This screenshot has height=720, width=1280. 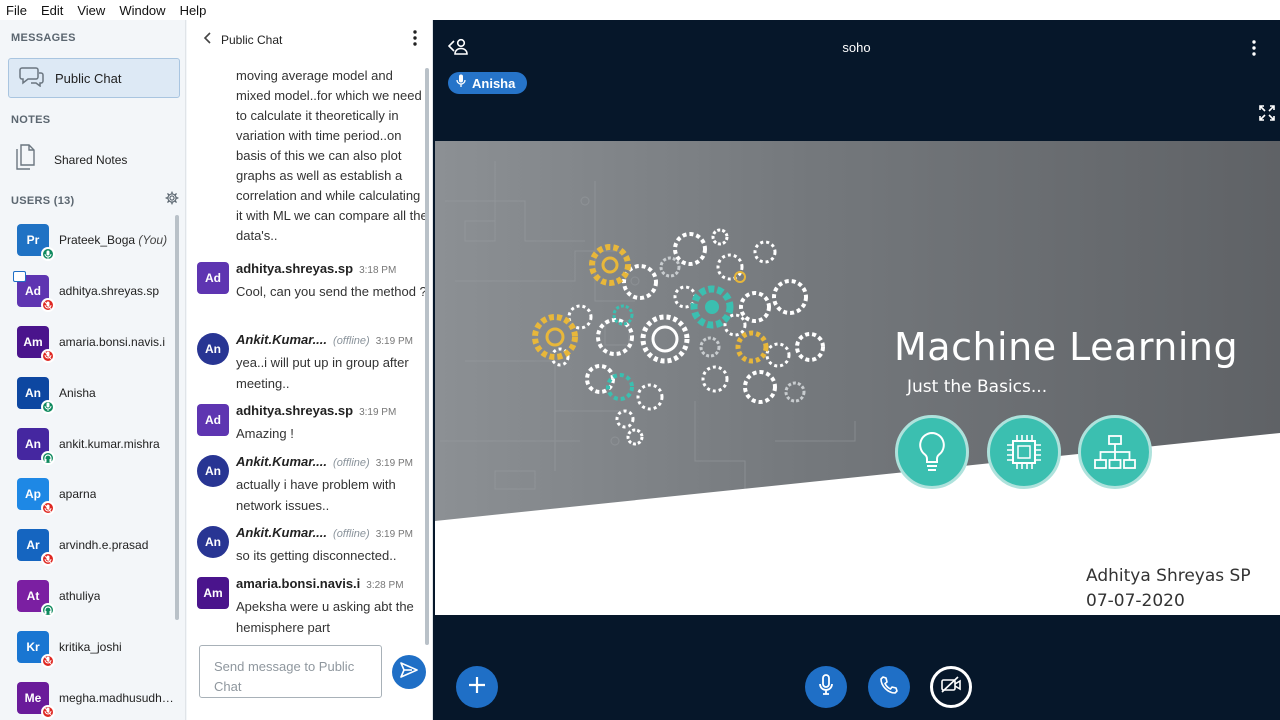 What do you see at coordinates (94, 78) in the screenshot?
I see `public-chat-item: Public Chat` at bounding box center [94, 78].